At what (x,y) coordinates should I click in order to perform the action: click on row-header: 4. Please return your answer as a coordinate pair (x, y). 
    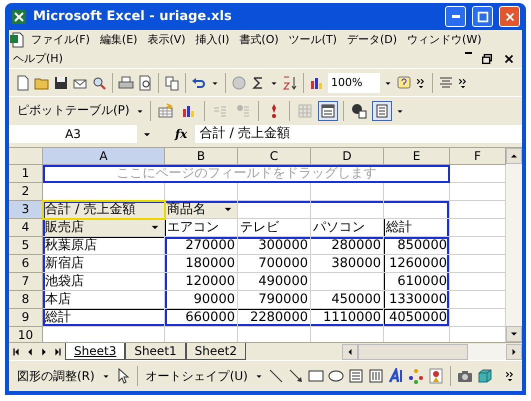
    Looking at the image, I should click on (26, 228).